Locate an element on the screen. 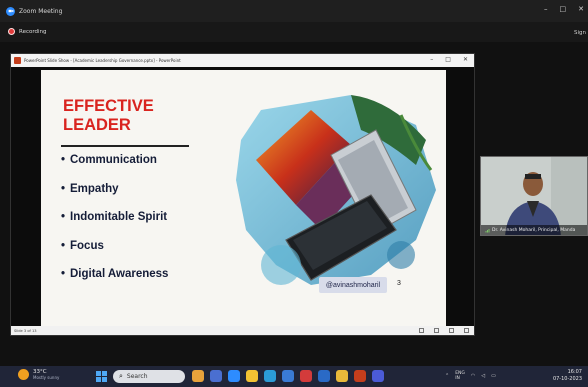  bullet-item: • Digital Awareness is located at coordinates (115, 274).